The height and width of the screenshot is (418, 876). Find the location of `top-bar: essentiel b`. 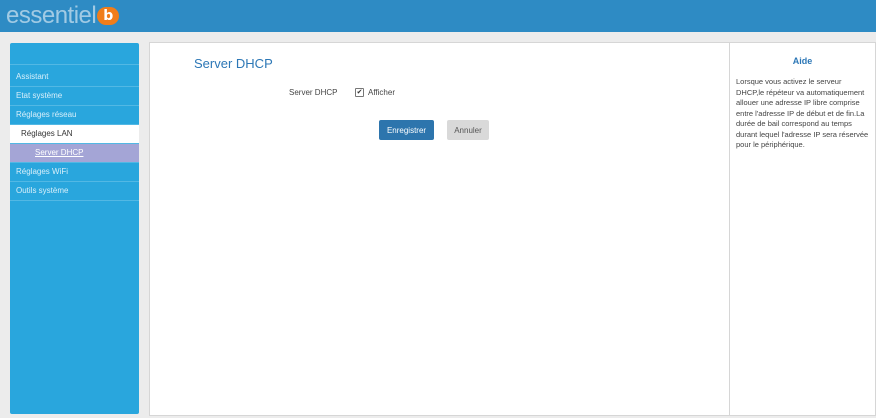

top-bar: essentiel b is located at coordinates (438, 16).